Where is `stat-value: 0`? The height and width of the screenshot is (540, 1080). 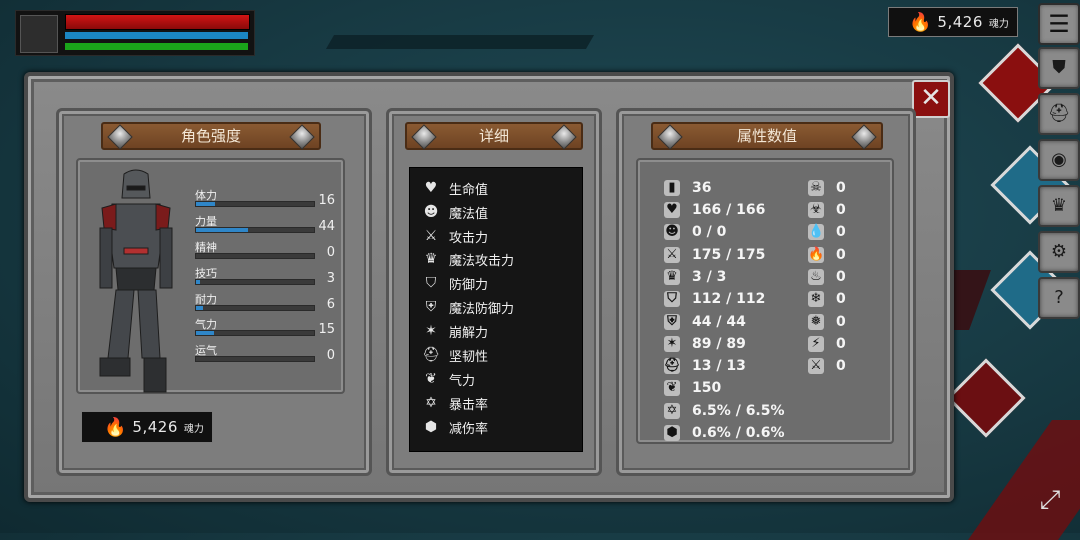 stat-value: 0 is located at coordinates (330, 355).